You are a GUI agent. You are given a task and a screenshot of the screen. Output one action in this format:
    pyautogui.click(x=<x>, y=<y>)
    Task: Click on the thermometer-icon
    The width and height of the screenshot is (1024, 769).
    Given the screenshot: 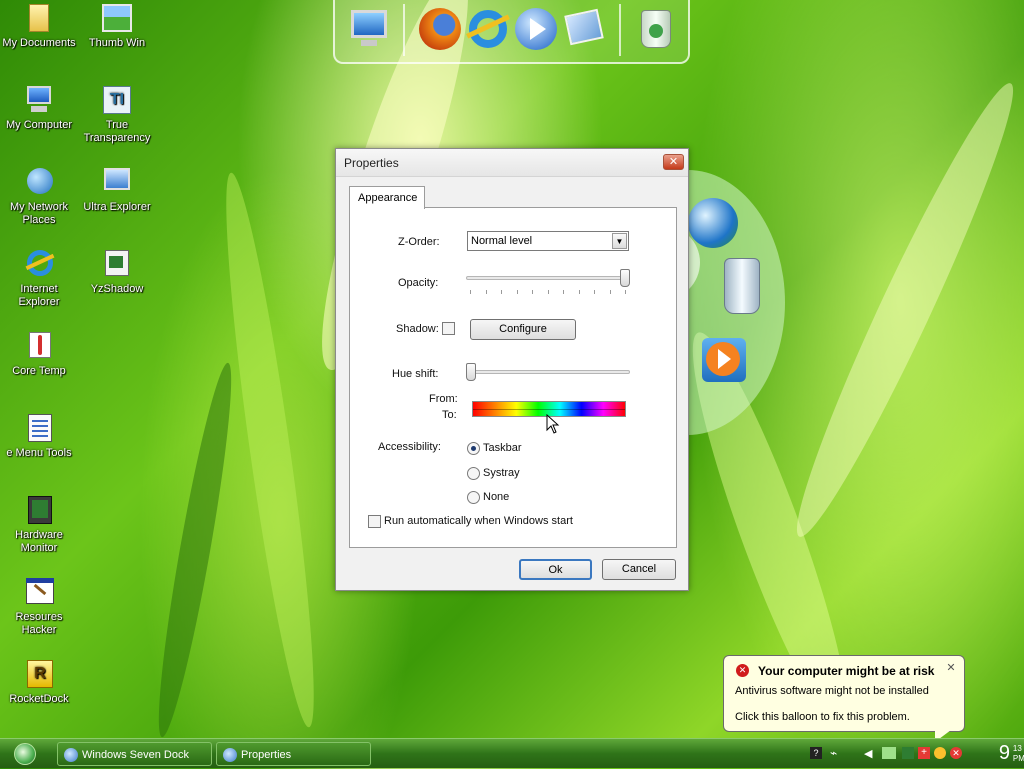 What is the action you would take?
    pyautogui.click(x=39, y=346)
    